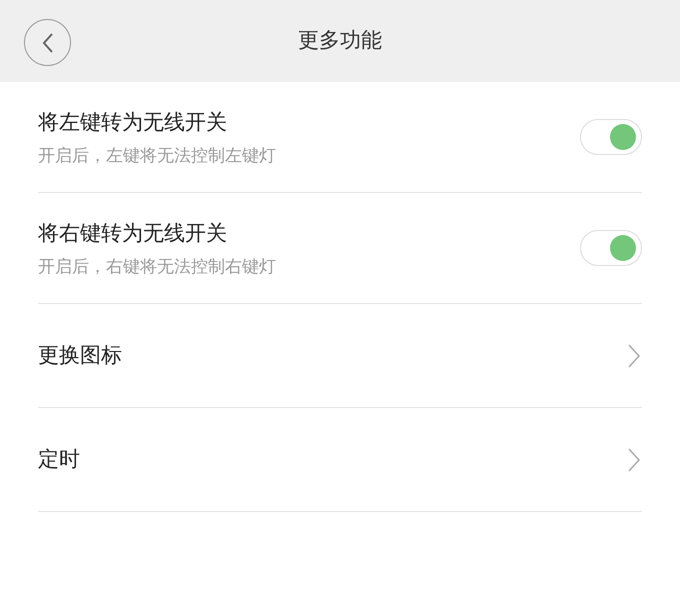 This screenshot has height=591, width=680. I want to click on setting-description: 开启后，左键将无法控制左键灯, so click(157, 156).